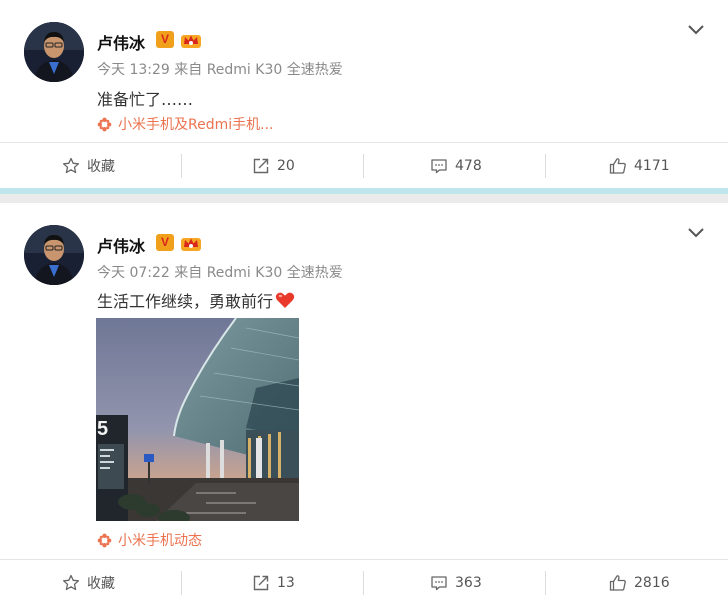 The width and height of the screenshot is (728, 605). What do you see at coordinates (285, 300) in the screenshot?
I see `heart-icon` at bounding box center [285, 300].